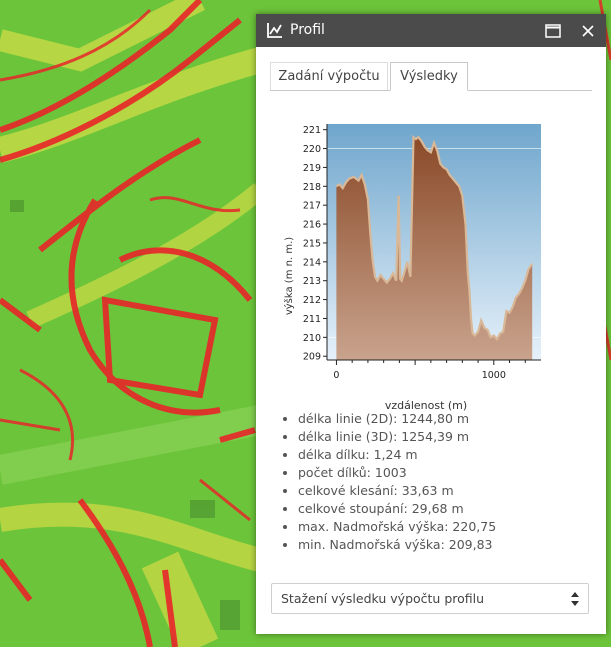 Image resolution: width=611 pixels, height=647 pixels. I want to click on x-tick-label: 0, so click(336, 375).